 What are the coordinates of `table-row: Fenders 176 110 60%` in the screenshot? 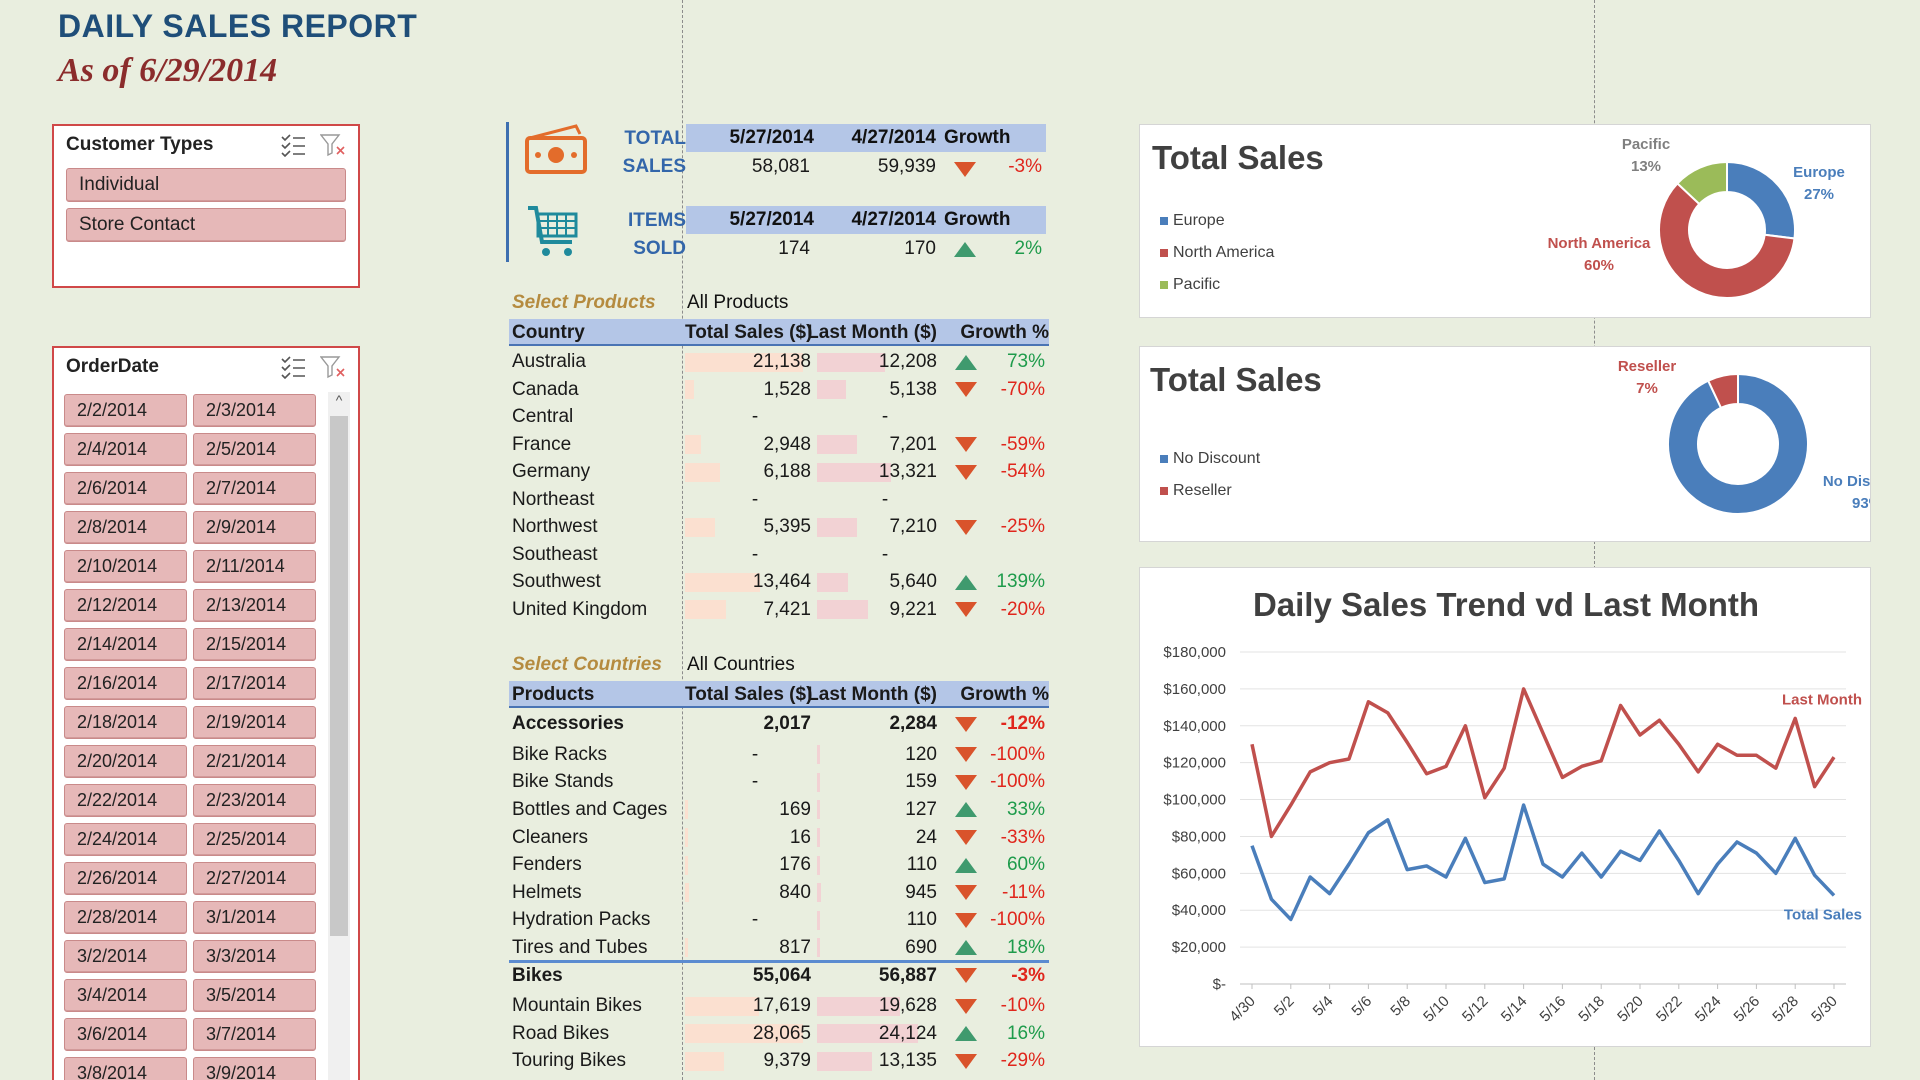 It's located at (779, 865).